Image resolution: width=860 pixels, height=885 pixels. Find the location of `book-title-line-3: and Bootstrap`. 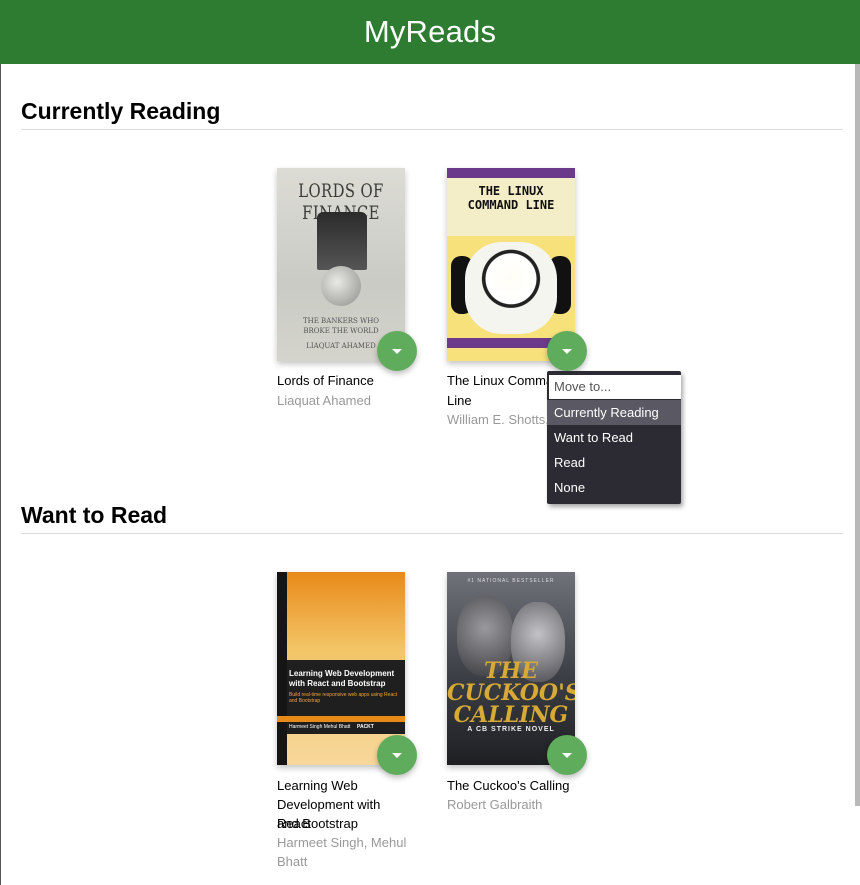

book-title-line-3: and Bootstrap is located at coordinates (317, 823).